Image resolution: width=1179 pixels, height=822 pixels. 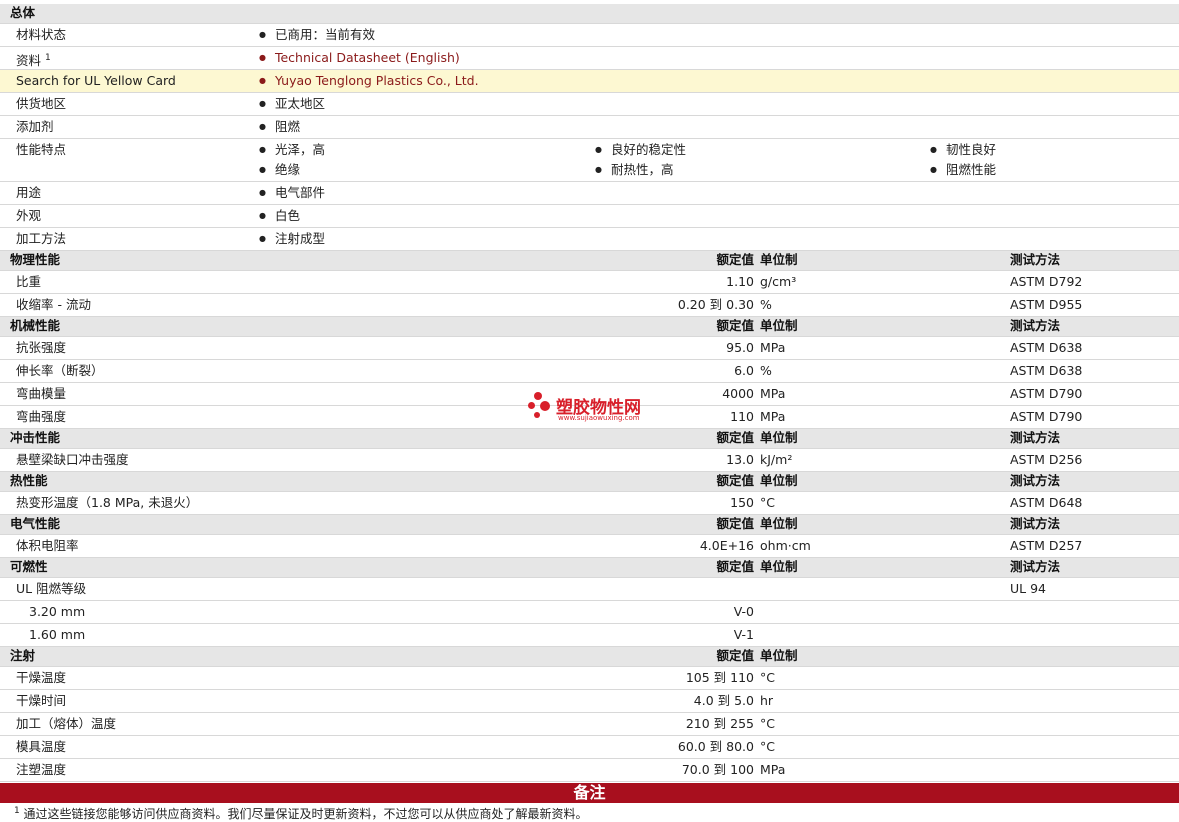 What do you see at coordinates (1046, 459) in the screenshot?
I see `test-method: ASTM D256` at bounding box center [1046, 459].